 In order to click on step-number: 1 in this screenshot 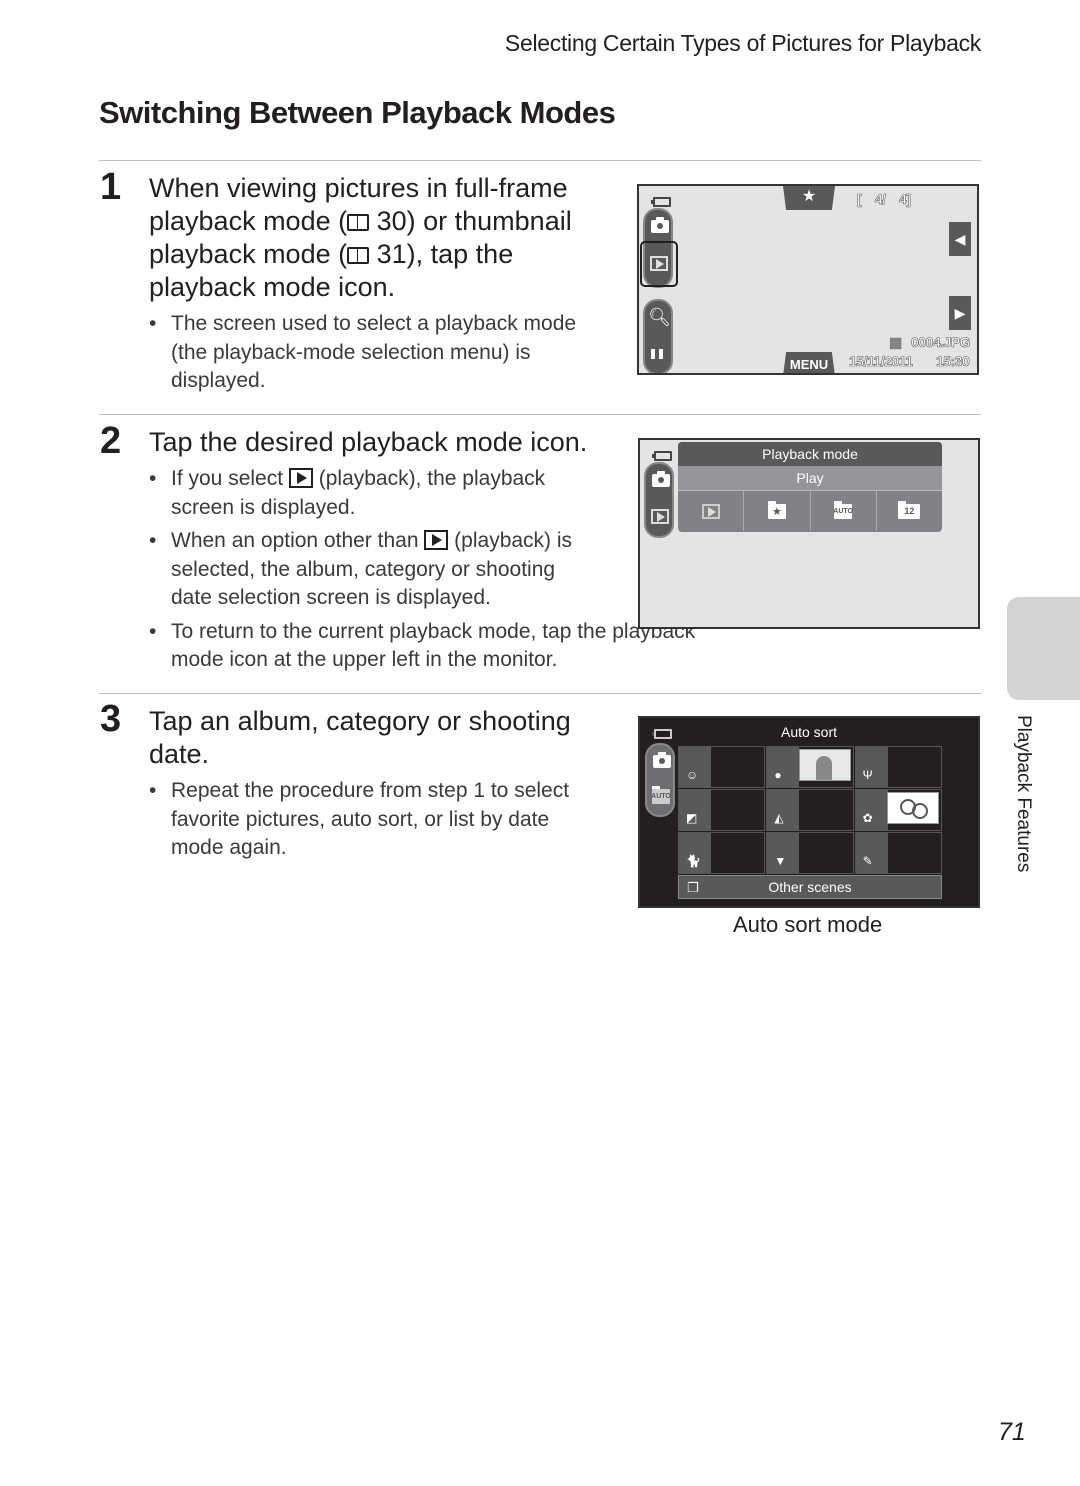, I will do `click(111, 187)`.